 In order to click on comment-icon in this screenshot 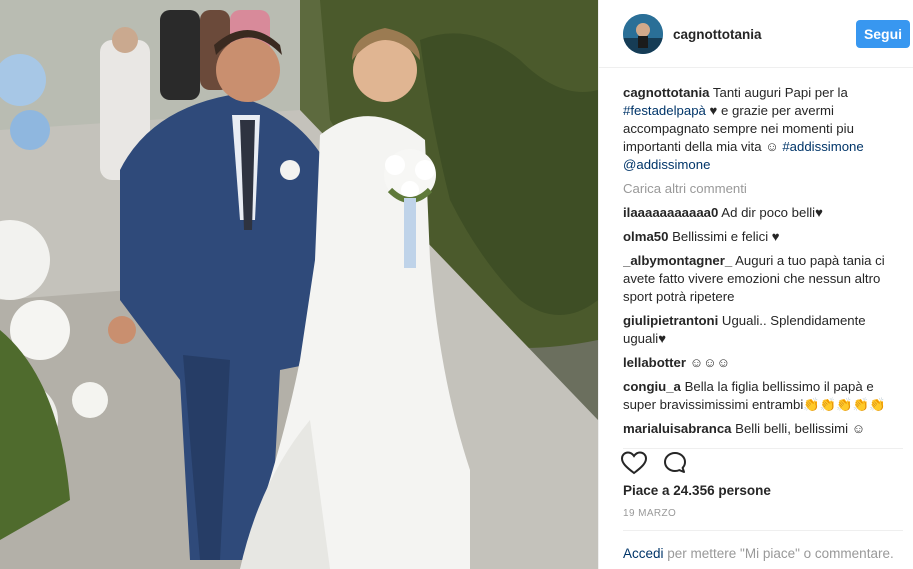, I will do `click(675, 463)`.